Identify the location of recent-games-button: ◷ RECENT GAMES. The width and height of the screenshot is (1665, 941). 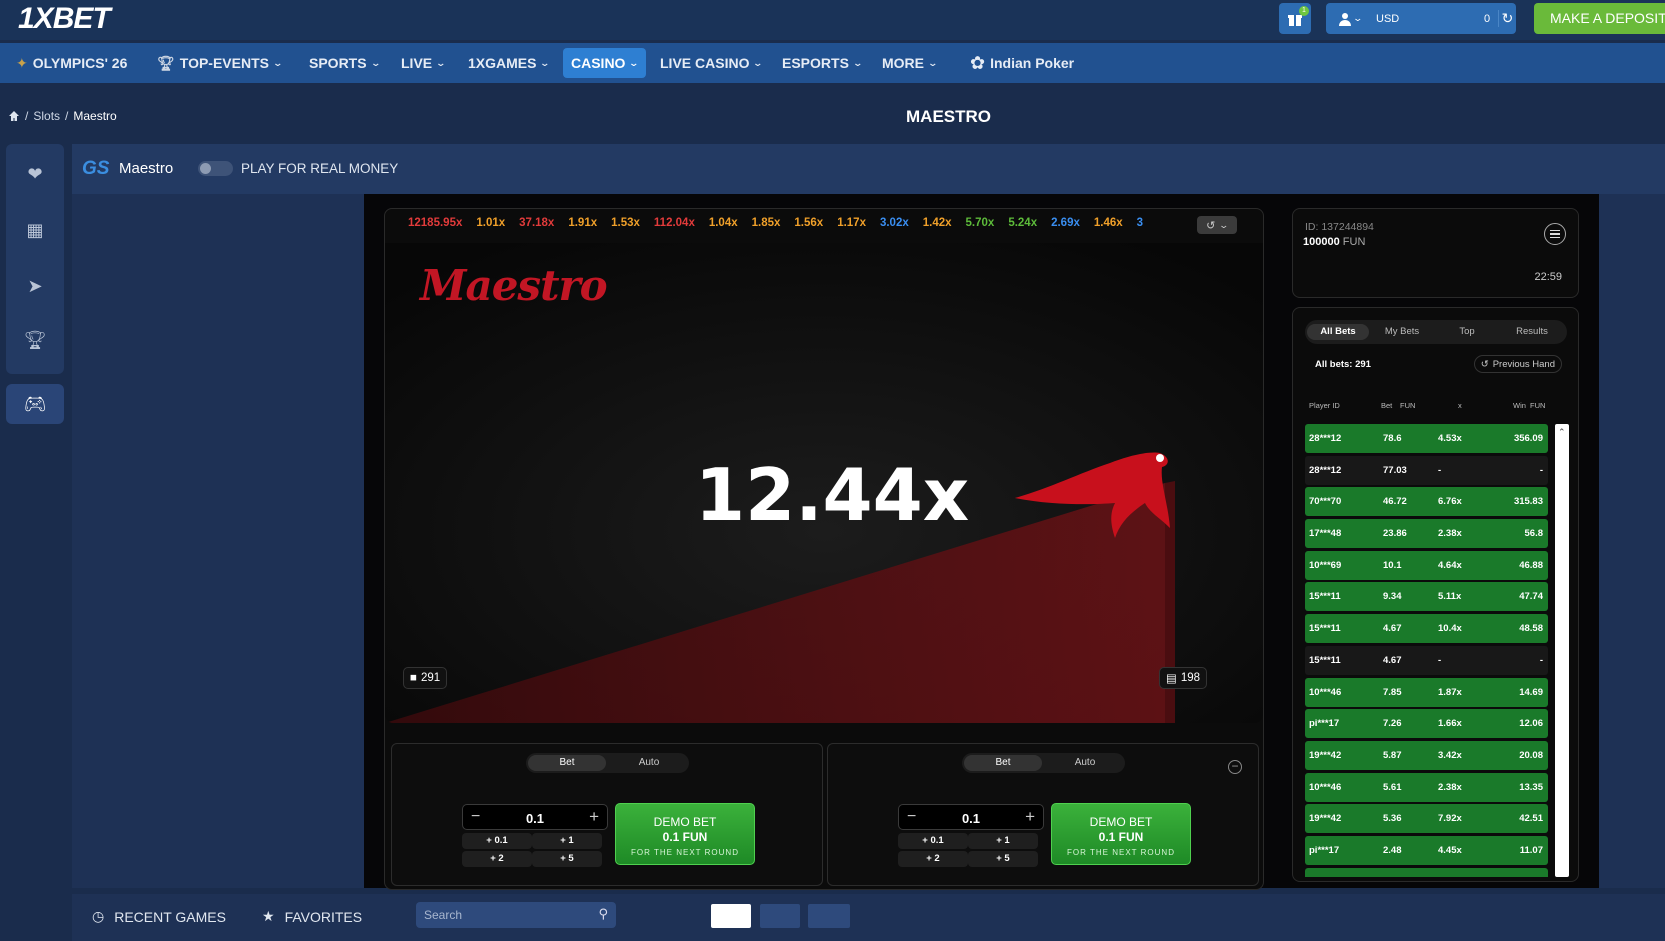
(159, 916).